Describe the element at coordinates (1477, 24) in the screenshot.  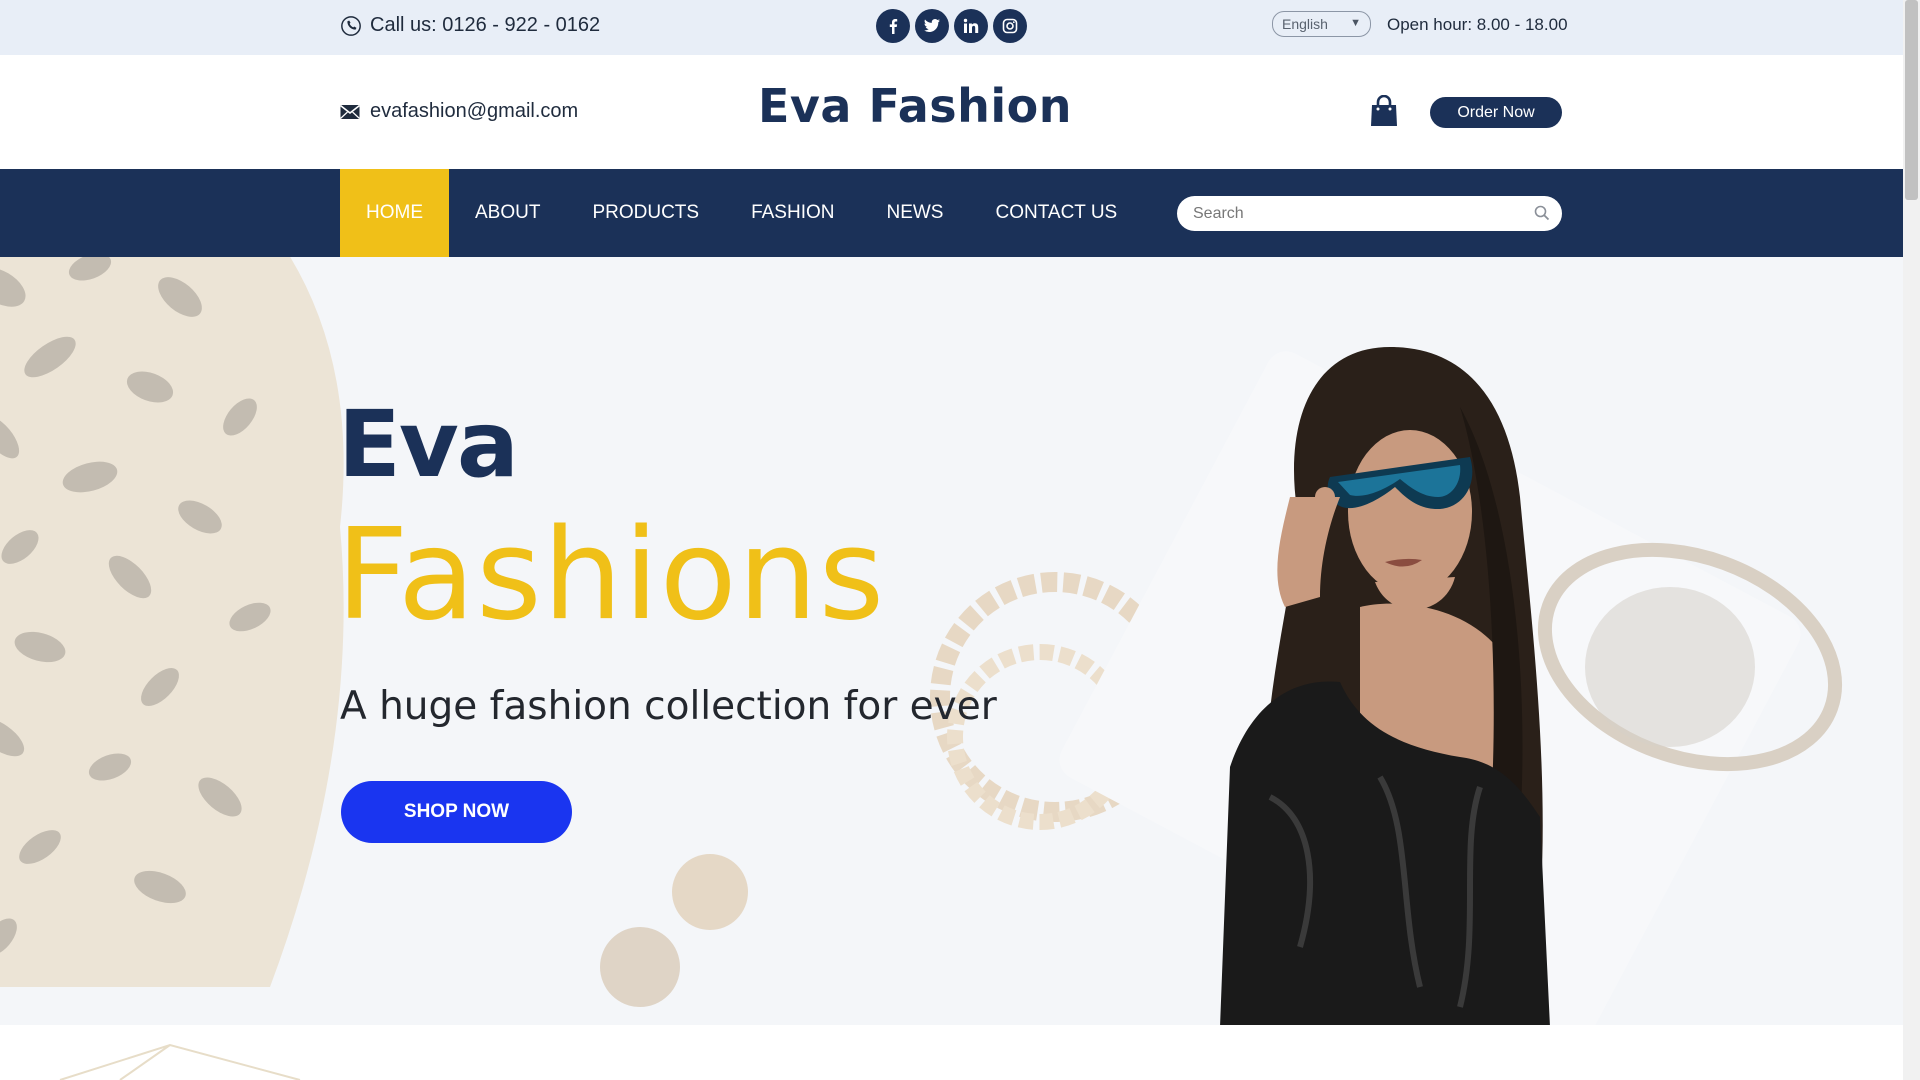
I see `opening-hours: Open hour: 8.00 - 18.00` at that location.